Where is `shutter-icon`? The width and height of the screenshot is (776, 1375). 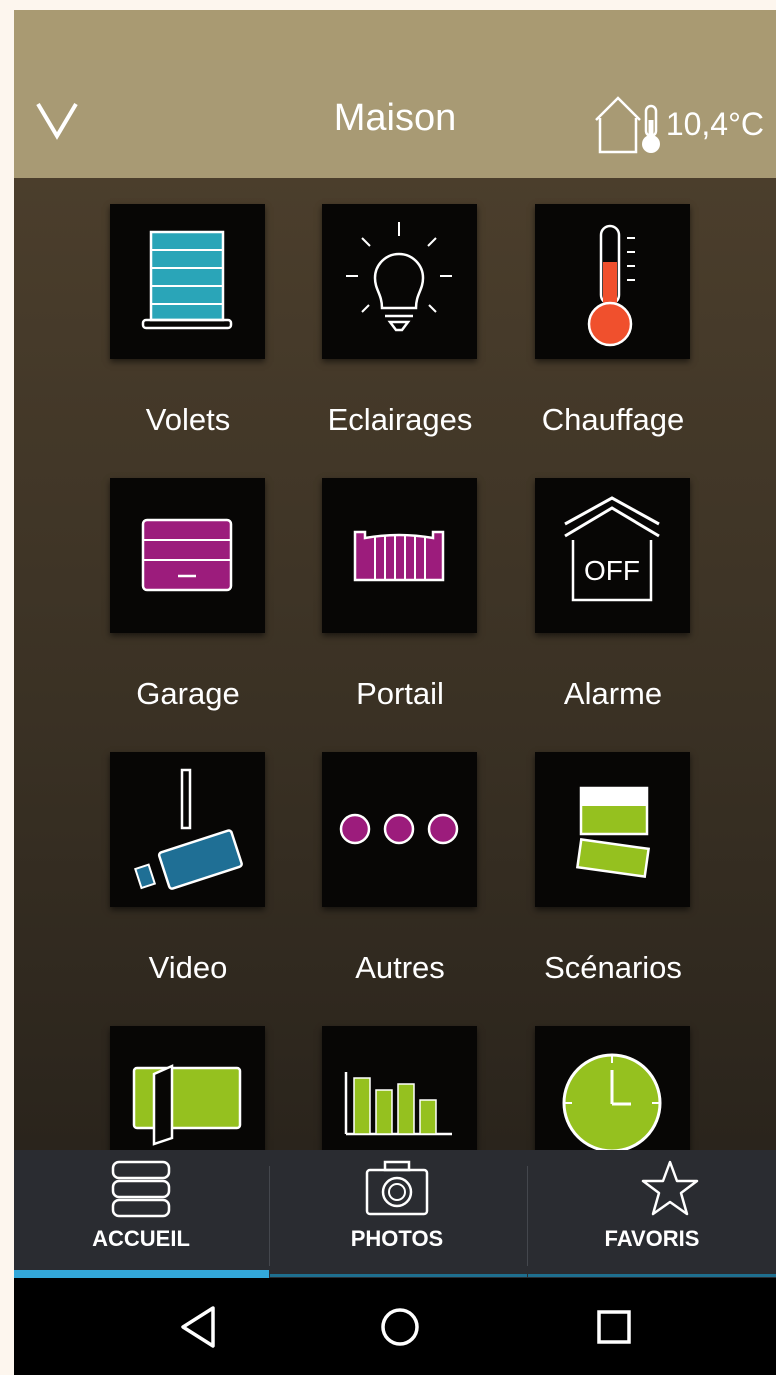 shutter-icon is located at coordinates (187, 280).